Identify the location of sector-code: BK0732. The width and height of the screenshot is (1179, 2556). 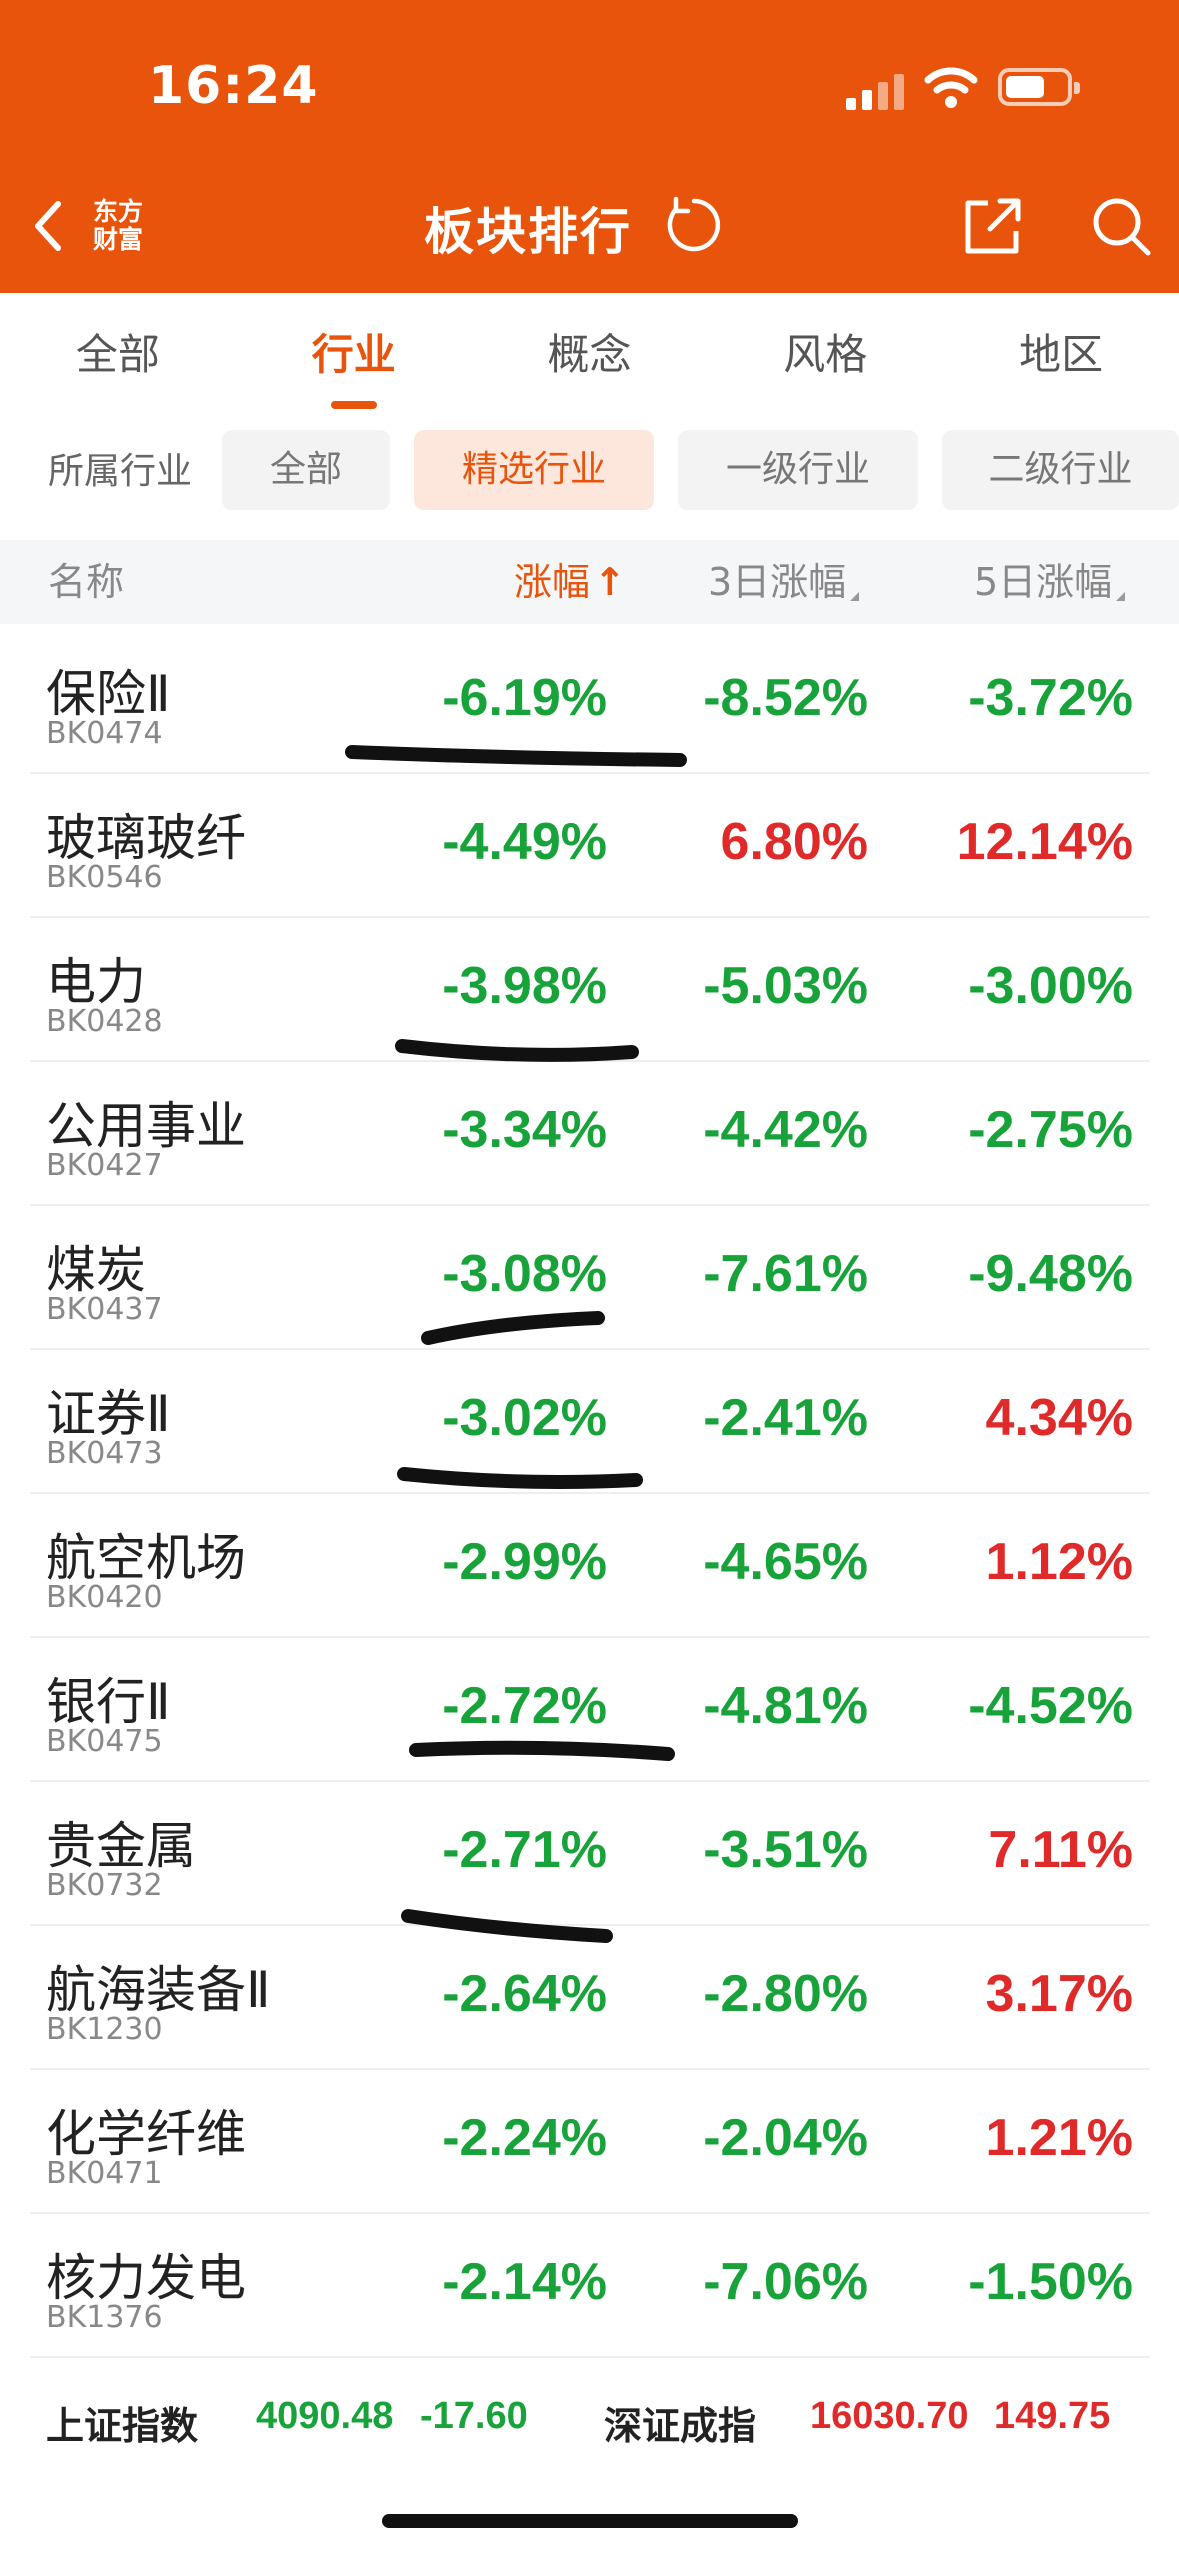
(104, 1885).